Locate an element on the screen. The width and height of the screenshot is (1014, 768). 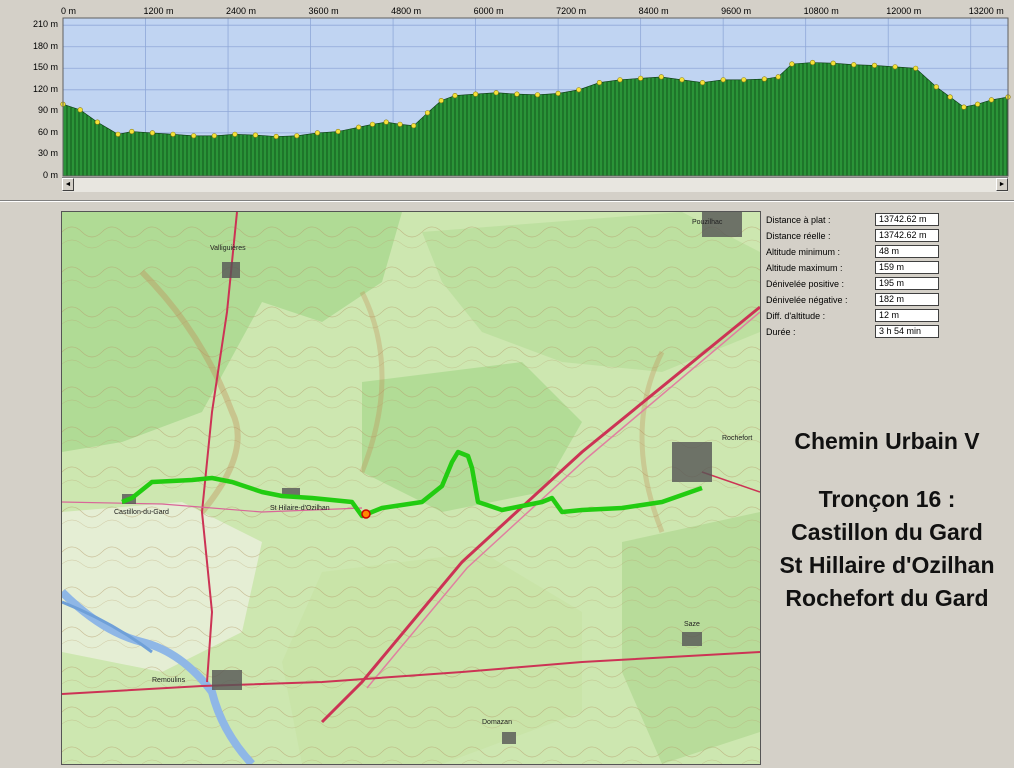
route-marker is located at coordinates (366, 514).